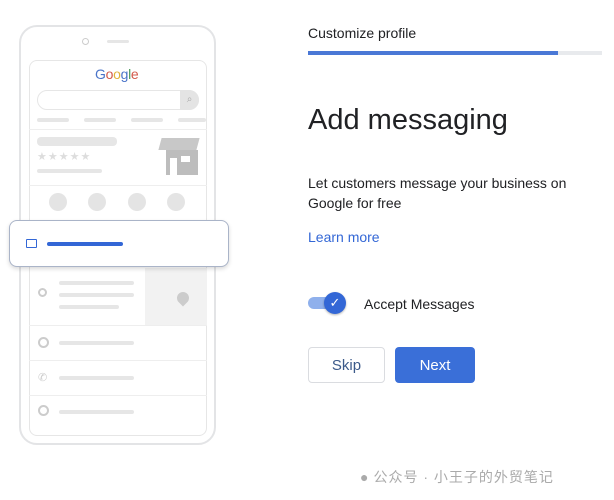 The height and width of the screenshot is (500, 614). What do you see at coordinates (118, 100) in the screenshot?
I see `search-box` at bounding box center [118, 100].